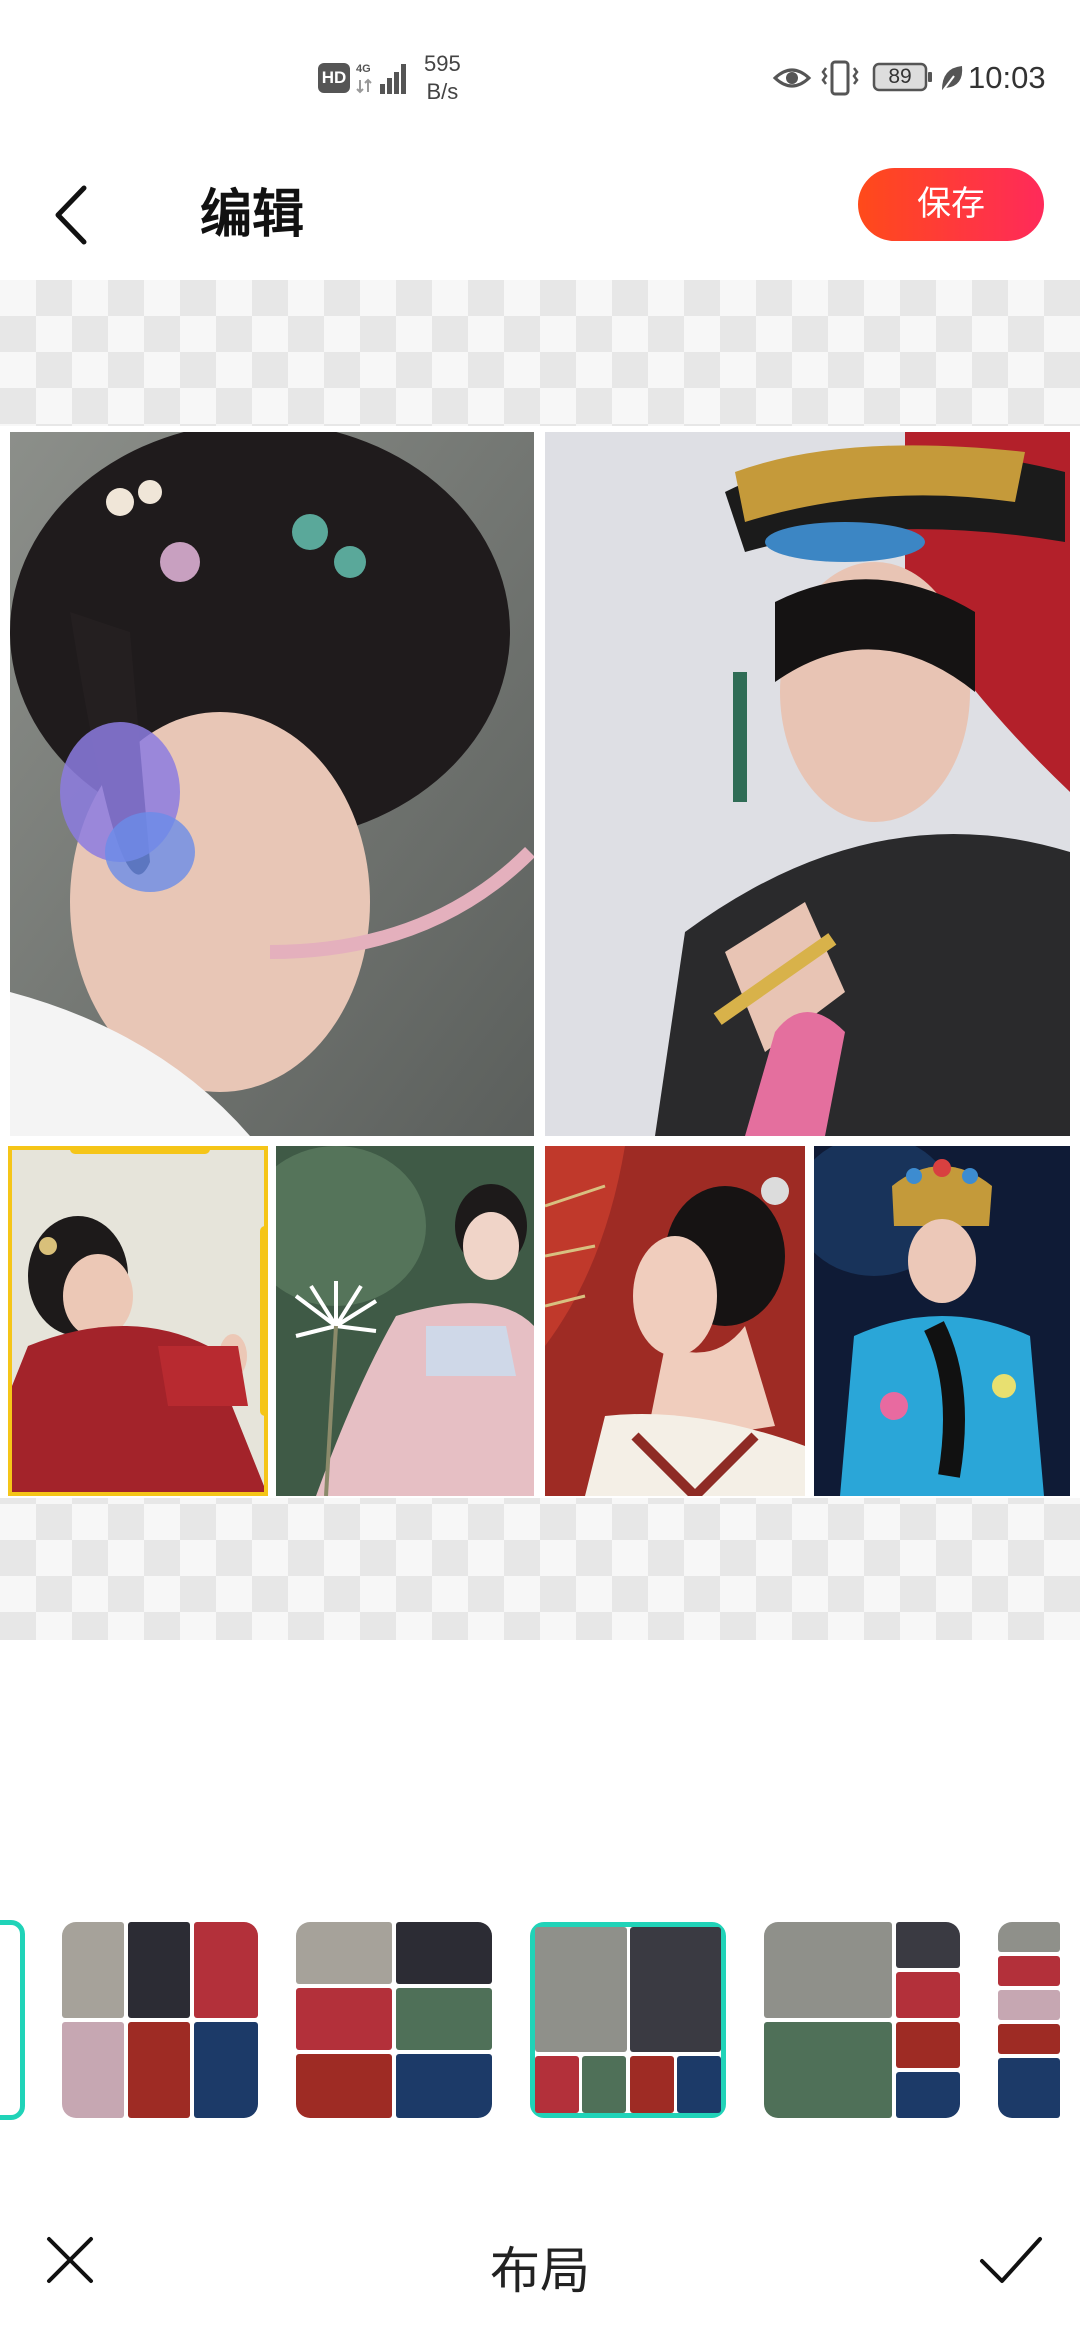 This screenshot has width=1080, height=2340. I want to click on panel-title: 布局, so click(540, 2271).